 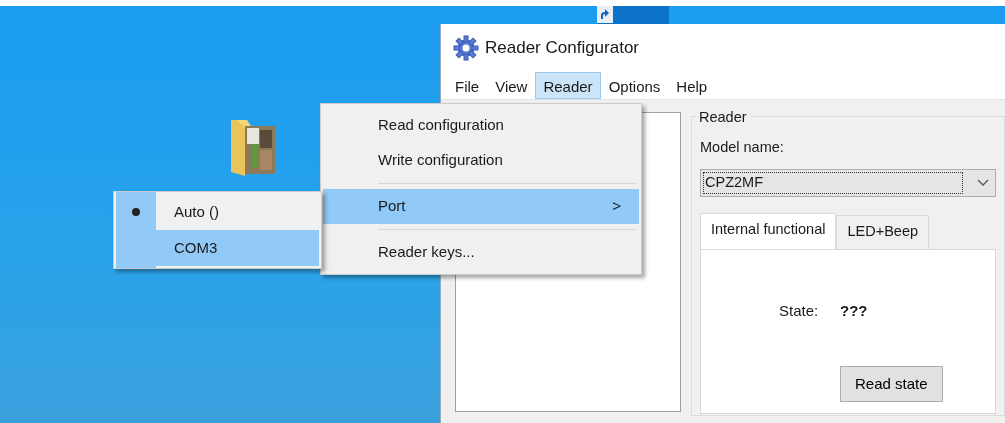 I want to click on tab: Internal functional, so click(x=768, y=231).